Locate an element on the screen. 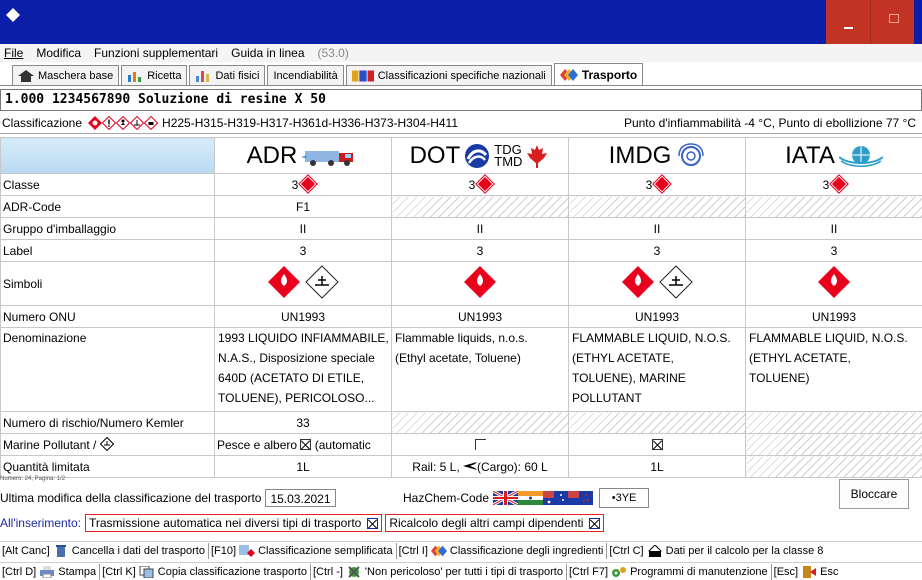 Image resolution: width=922 pixels, height=580 pixels. cell-marine-adr: Pesce e albero (automatic is located at coordinates (303, 444).